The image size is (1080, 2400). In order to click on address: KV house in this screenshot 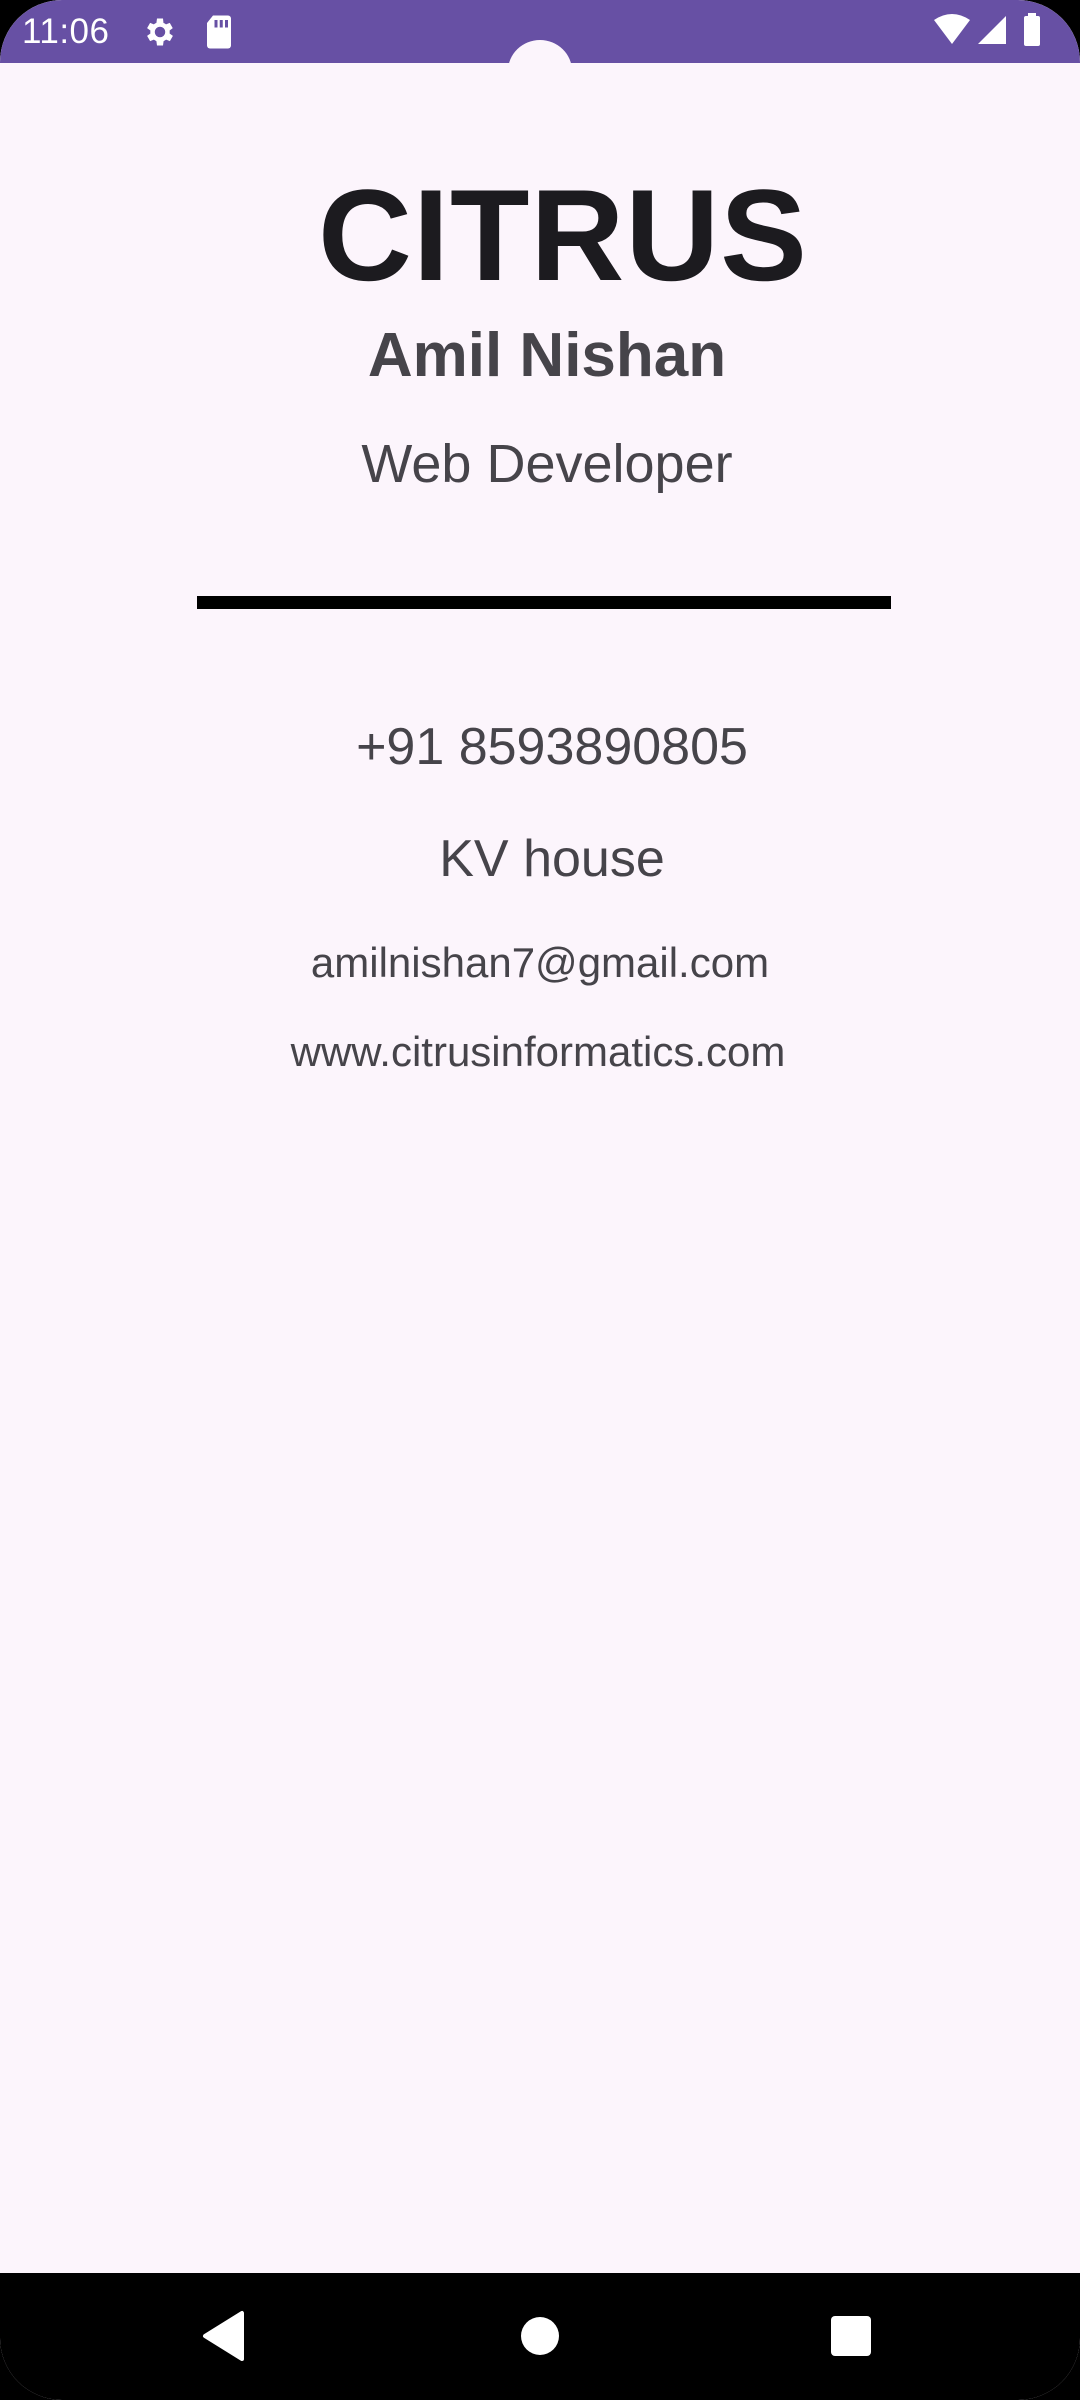, I will do `click(552, 859)`.